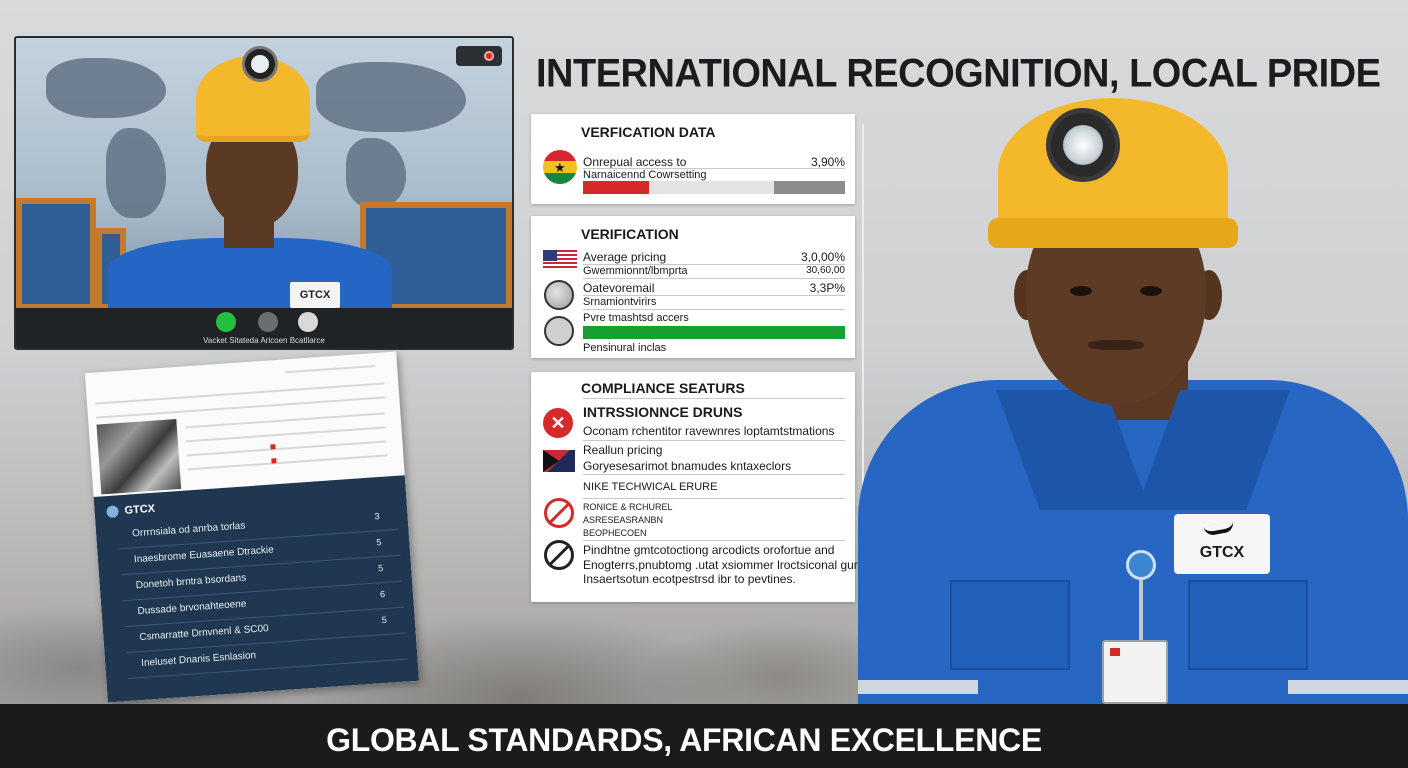 The width and height of the screenshot is (1408, 768). What do you see at coordinates (687, 466) in the screenshot?
I see `compliance-row: Goryesesarimot bnamudes kntaxeclors` at bounding box center [687, 466].